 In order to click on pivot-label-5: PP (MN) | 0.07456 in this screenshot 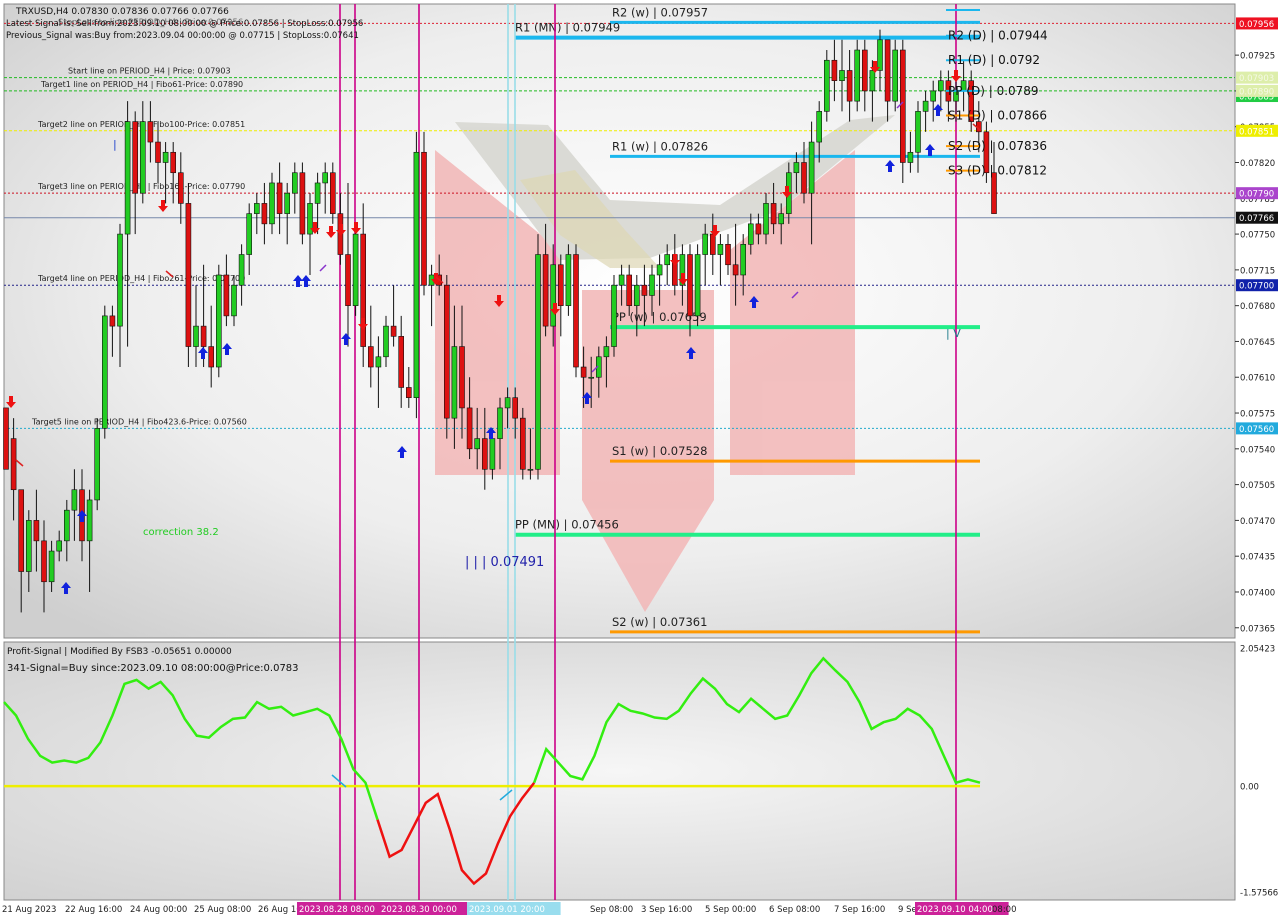, I will do `click(567, 525)`.